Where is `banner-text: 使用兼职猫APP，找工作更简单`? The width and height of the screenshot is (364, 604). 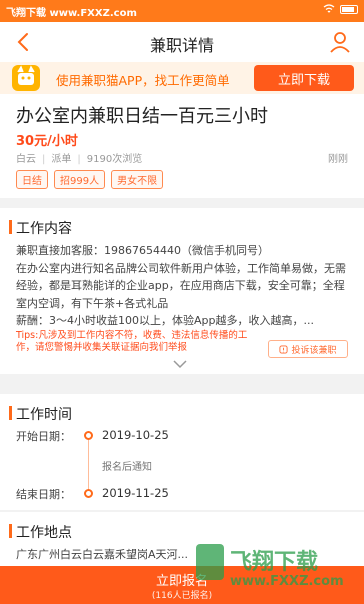
banner-text: 使用兼职猫APP，找工作更简单 is located at coordinates (143, 80).